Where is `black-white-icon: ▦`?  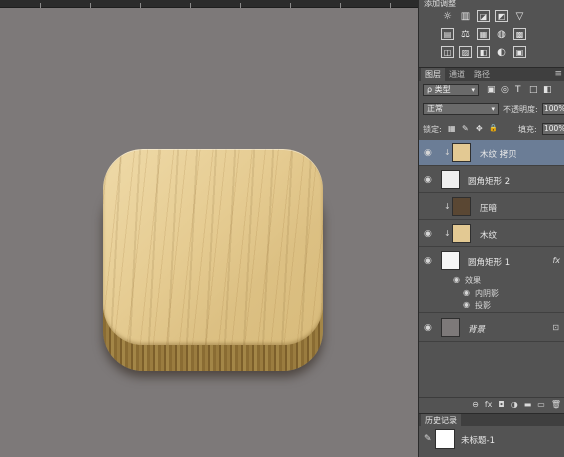
black-white-icon: ▦ is located at coordinates (483, 34).